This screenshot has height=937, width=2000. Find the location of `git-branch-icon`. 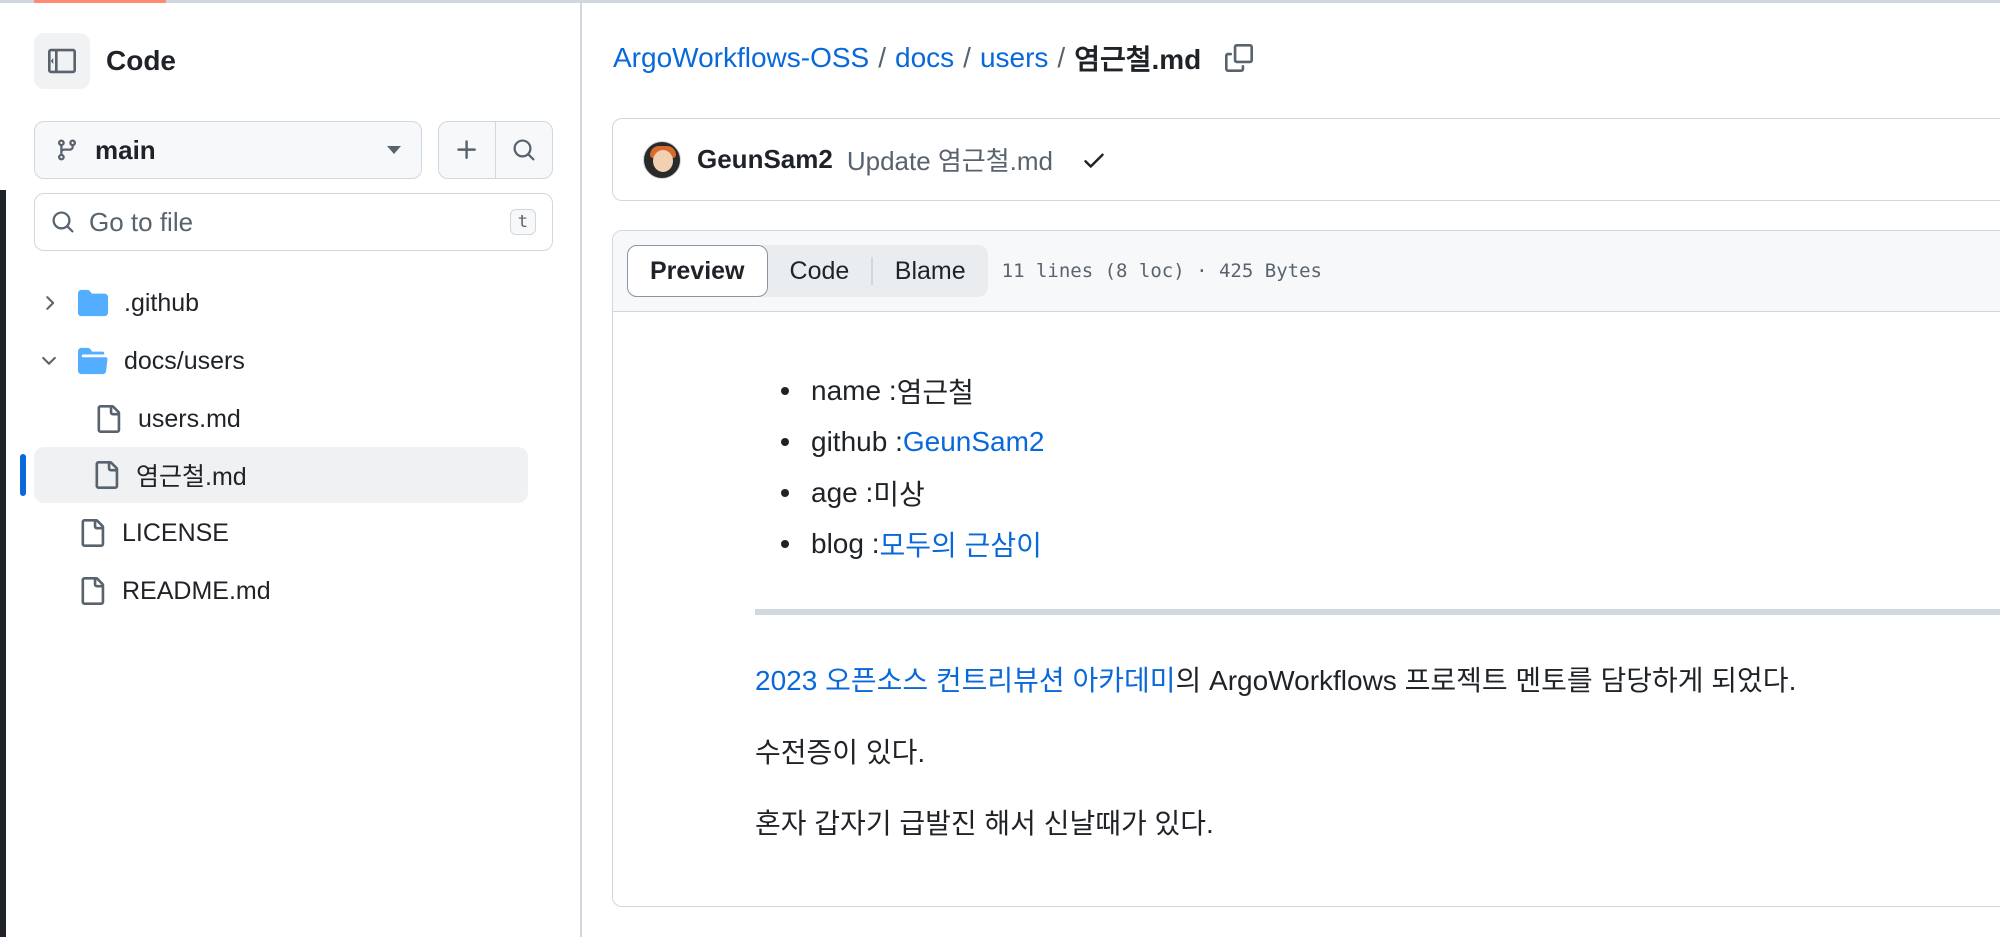

git-branch-icon is located at coordinates (66, 150).